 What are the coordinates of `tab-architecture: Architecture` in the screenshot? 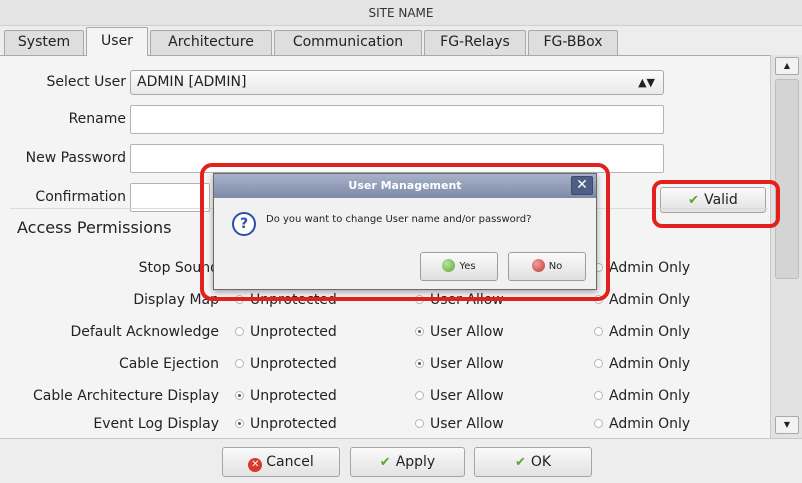 It's located at (211, 42).